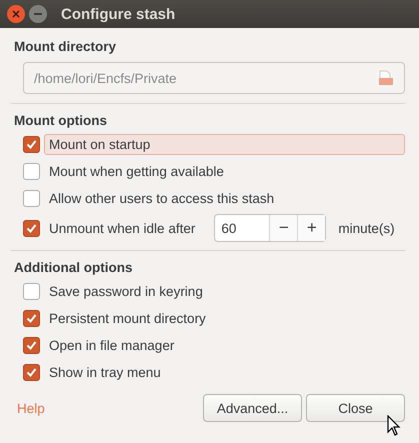  Describe the element at coordinates (61, 120) in the screenshot. I see `section-heading: Mount options` at that location.